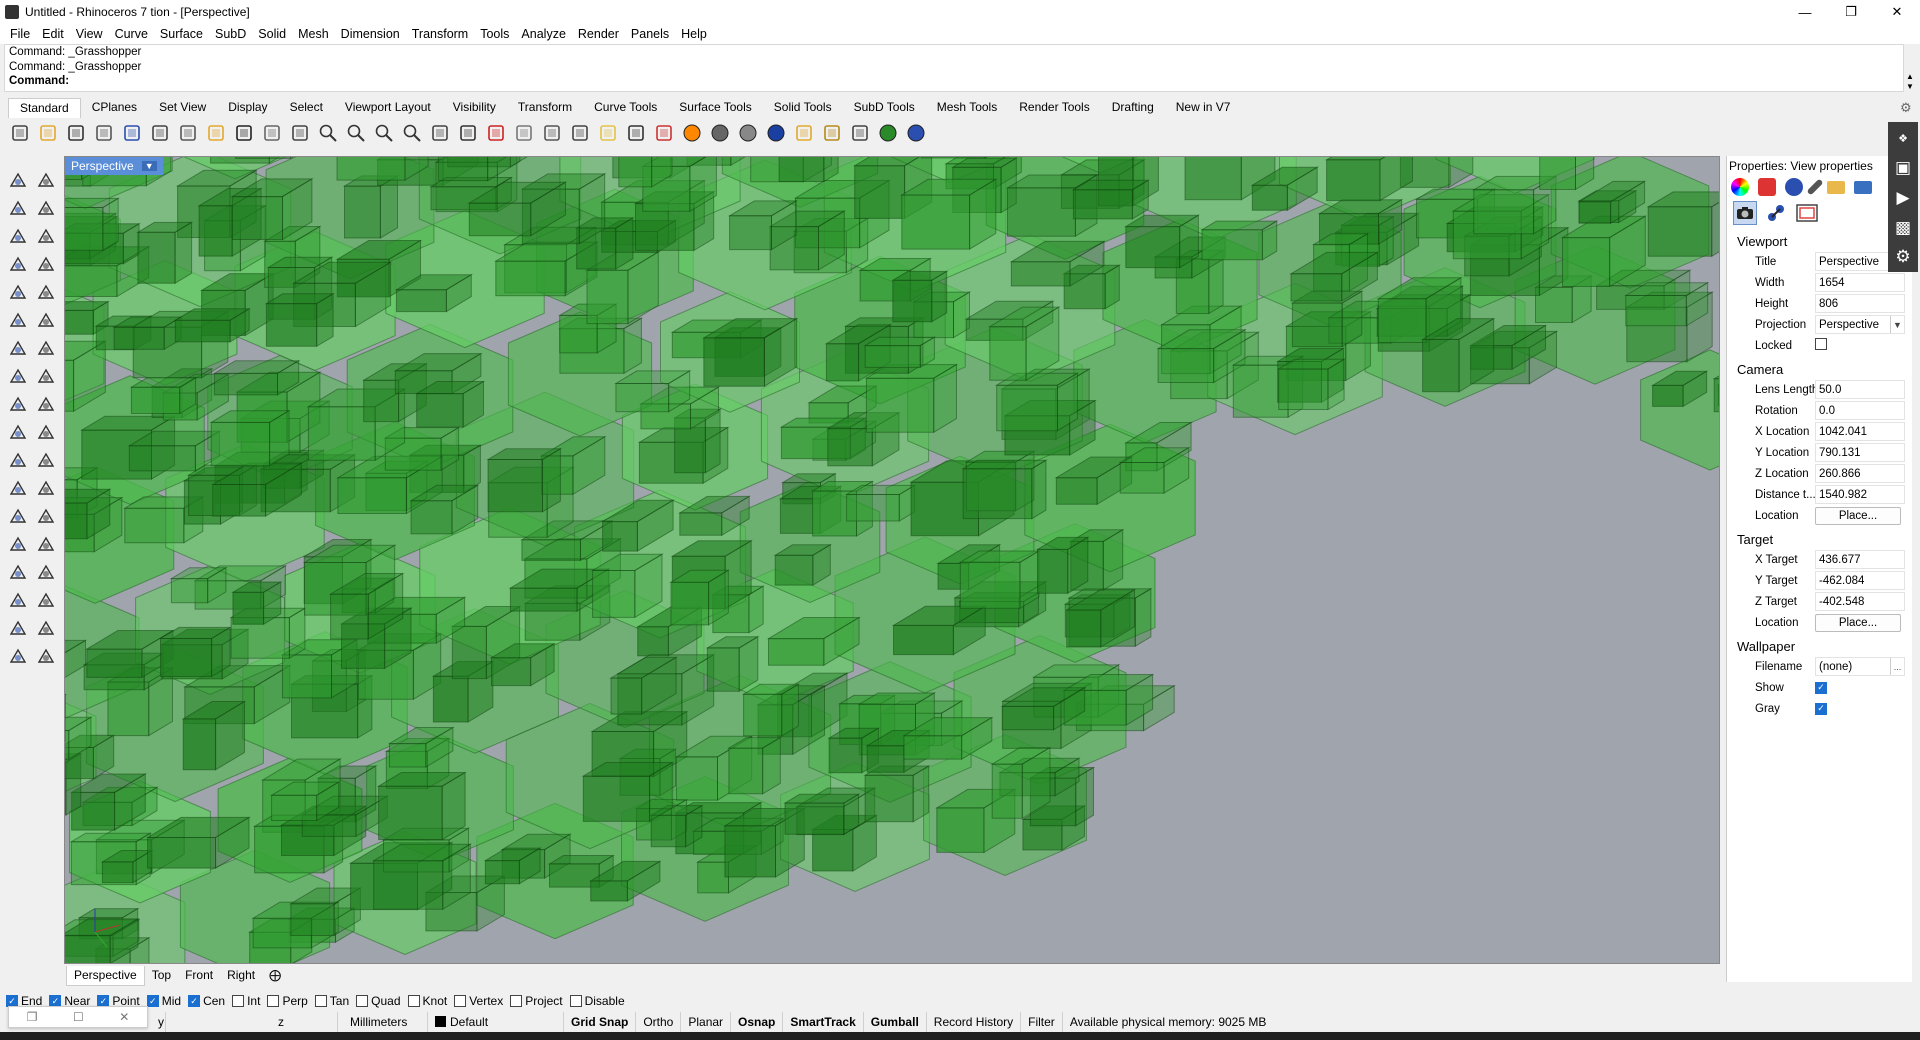 The height and width of the screenshot is (1040, 1920). I want to click on osnap-quad: Quad, so click(378, 1001).